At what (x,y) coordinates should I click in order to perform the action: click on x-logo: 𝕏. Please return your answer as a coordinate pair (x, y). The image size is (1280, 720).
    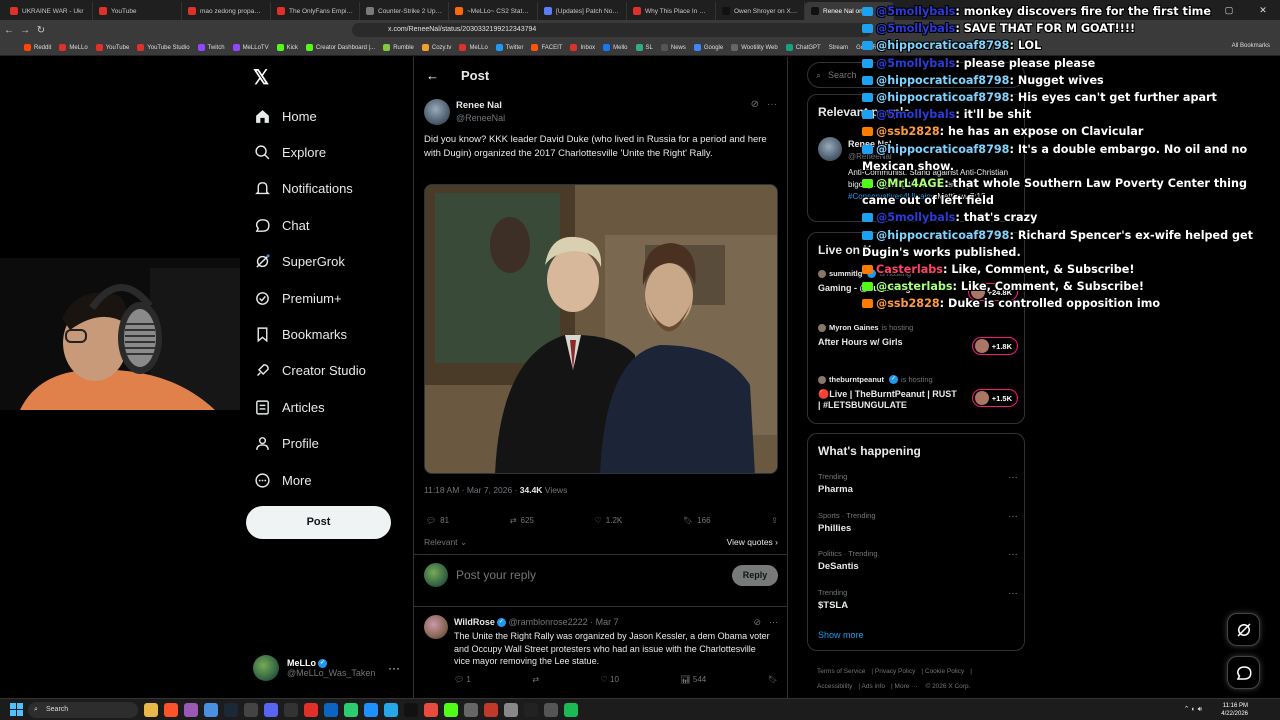
    Looking at the image, I should click on (261, 77).